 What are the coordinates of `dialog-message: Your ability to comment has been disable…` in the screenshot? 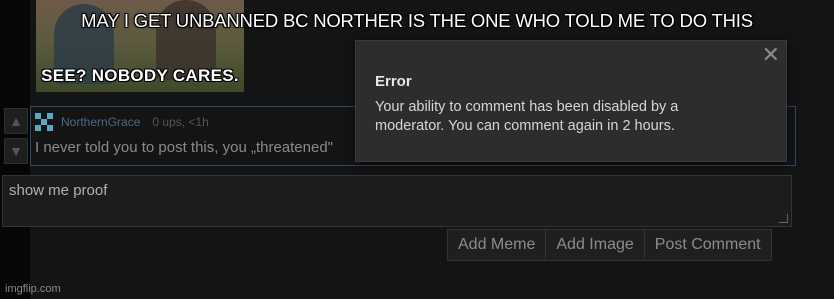 It's located at (527, 116).